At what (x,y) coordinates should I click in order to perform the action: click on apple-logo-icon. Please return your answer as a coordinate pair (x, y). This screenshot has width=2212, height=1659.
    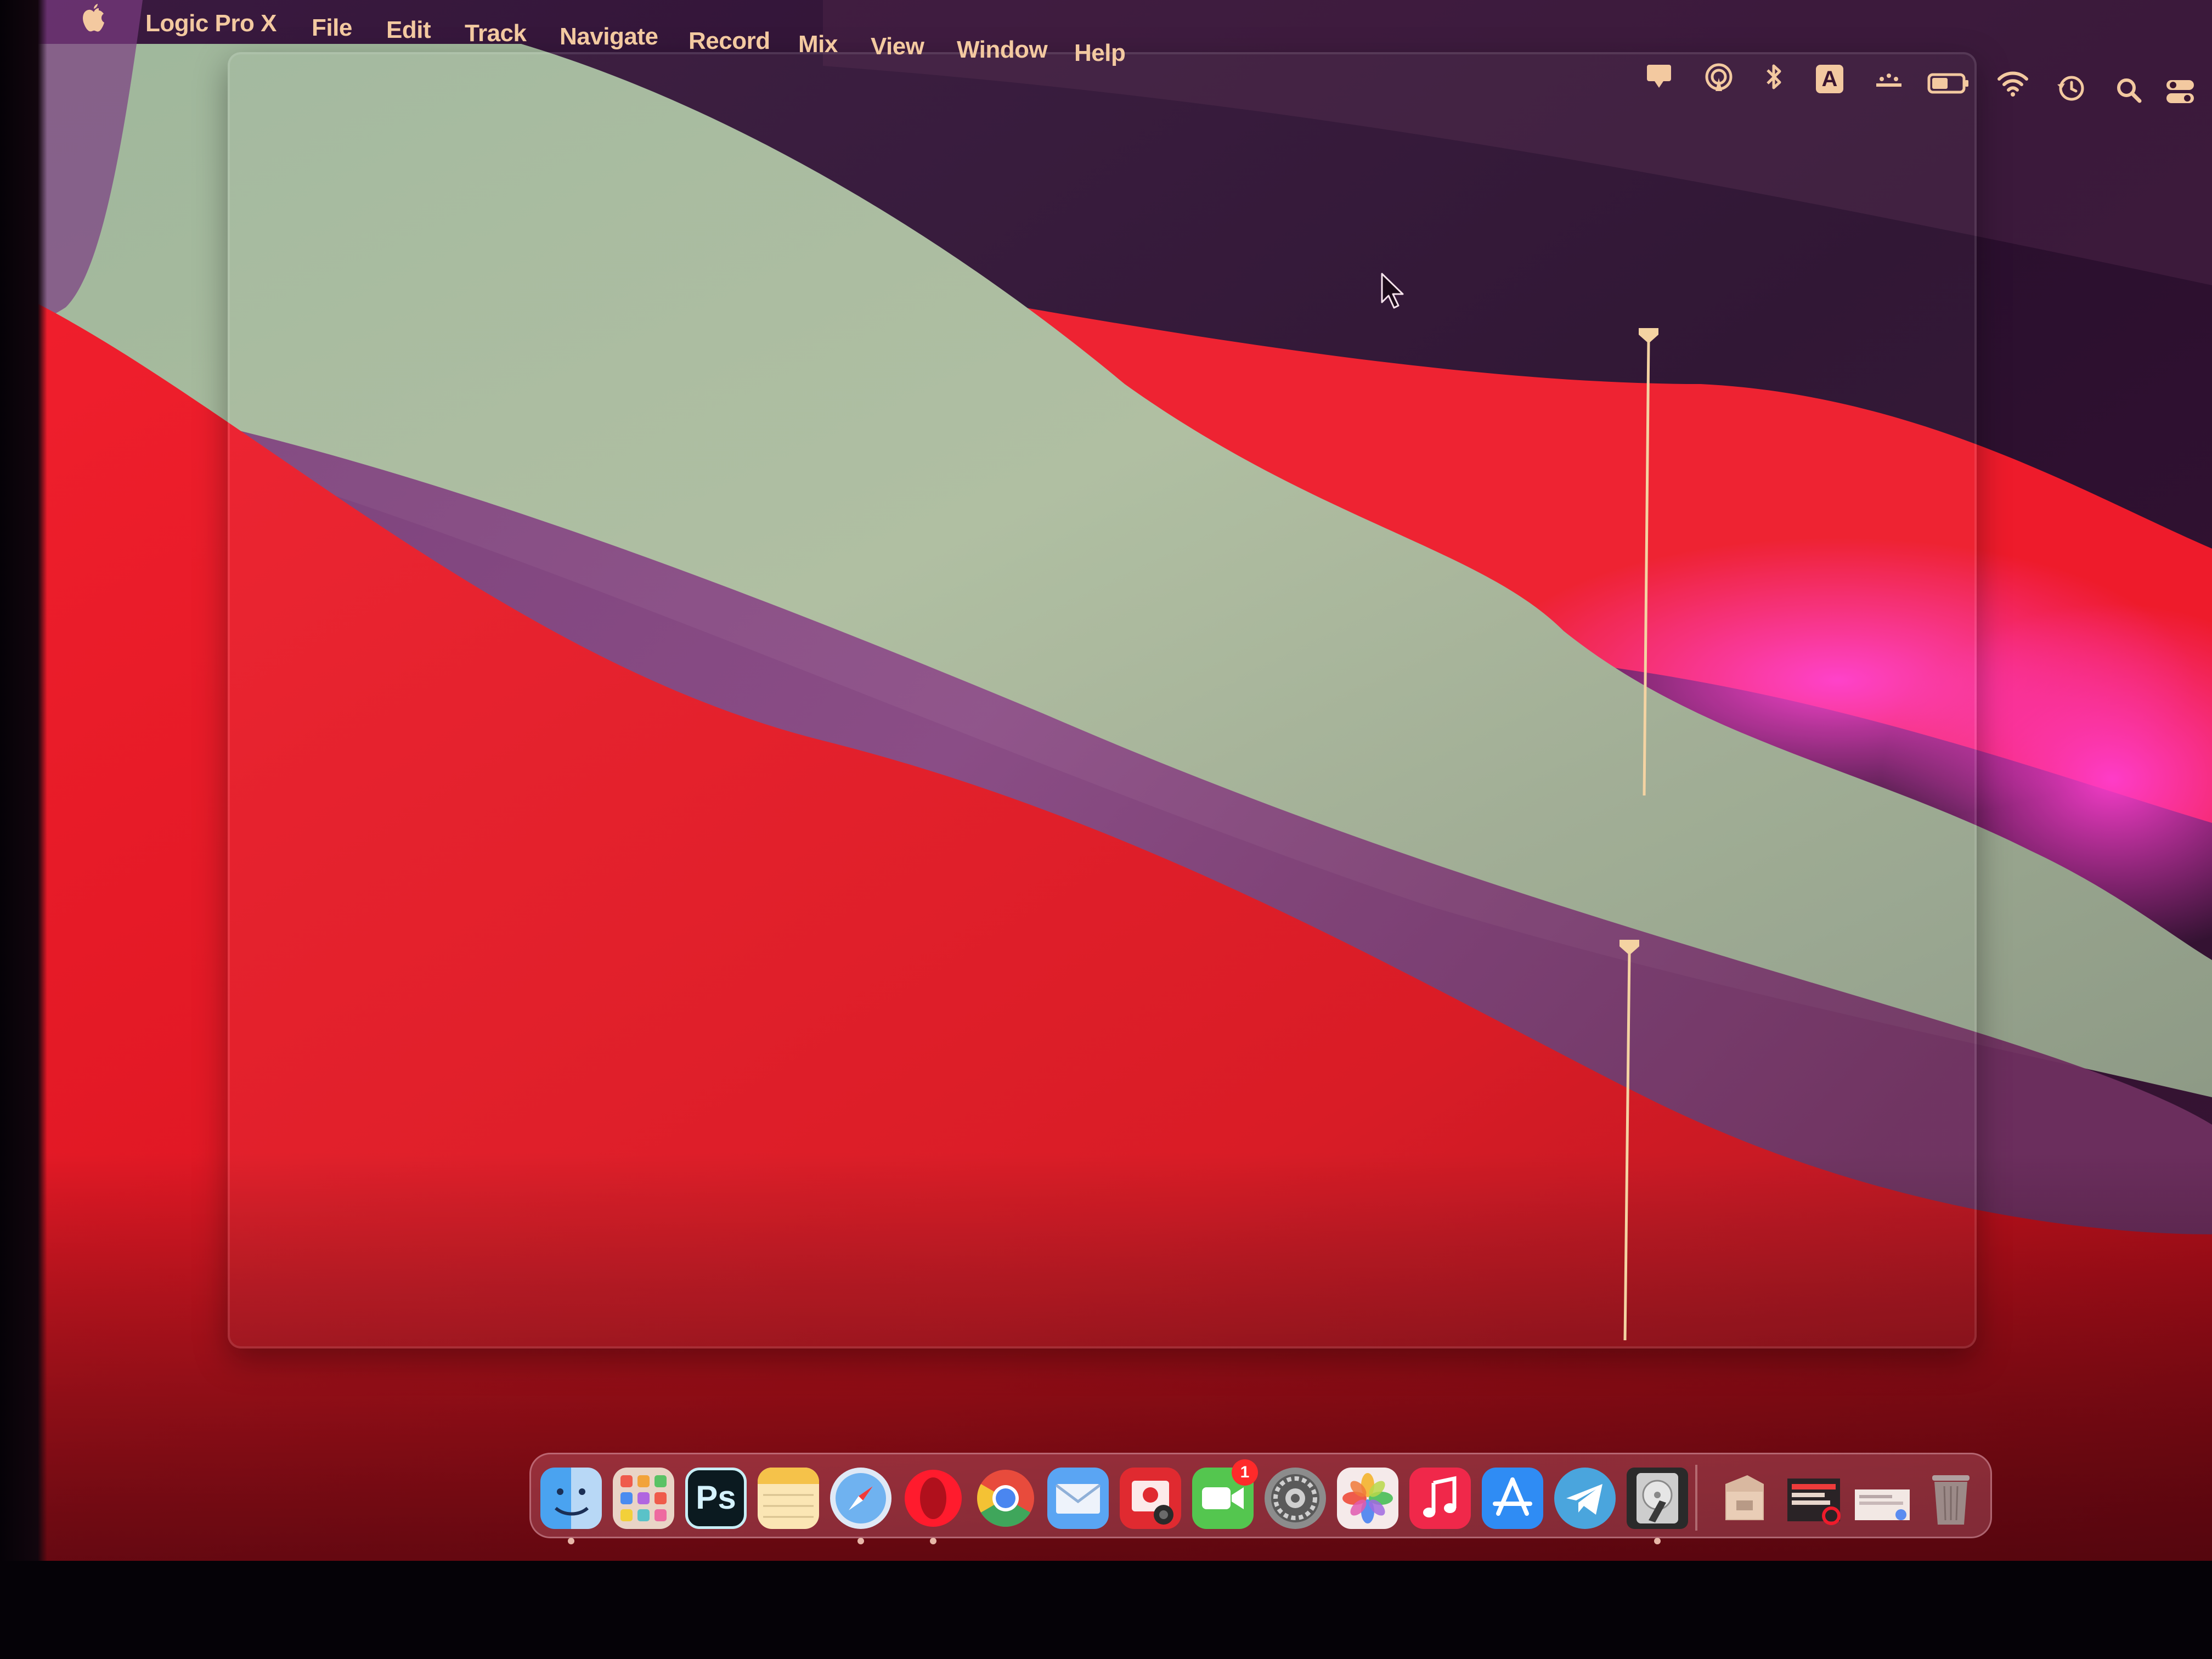
    Looking at the image, I should click on (93, 19).